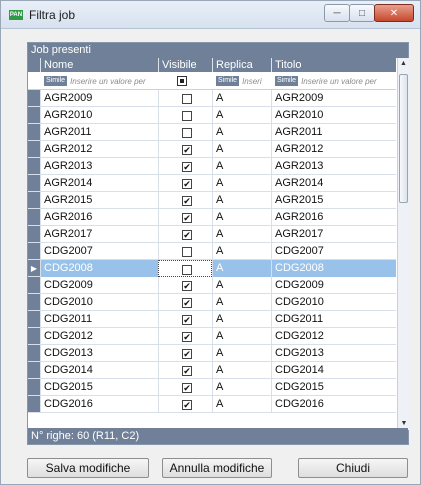 This screenshot has height=485, width=421. I want to click on cancel-changes-button: Annulla modifiche, so click(217, 468).